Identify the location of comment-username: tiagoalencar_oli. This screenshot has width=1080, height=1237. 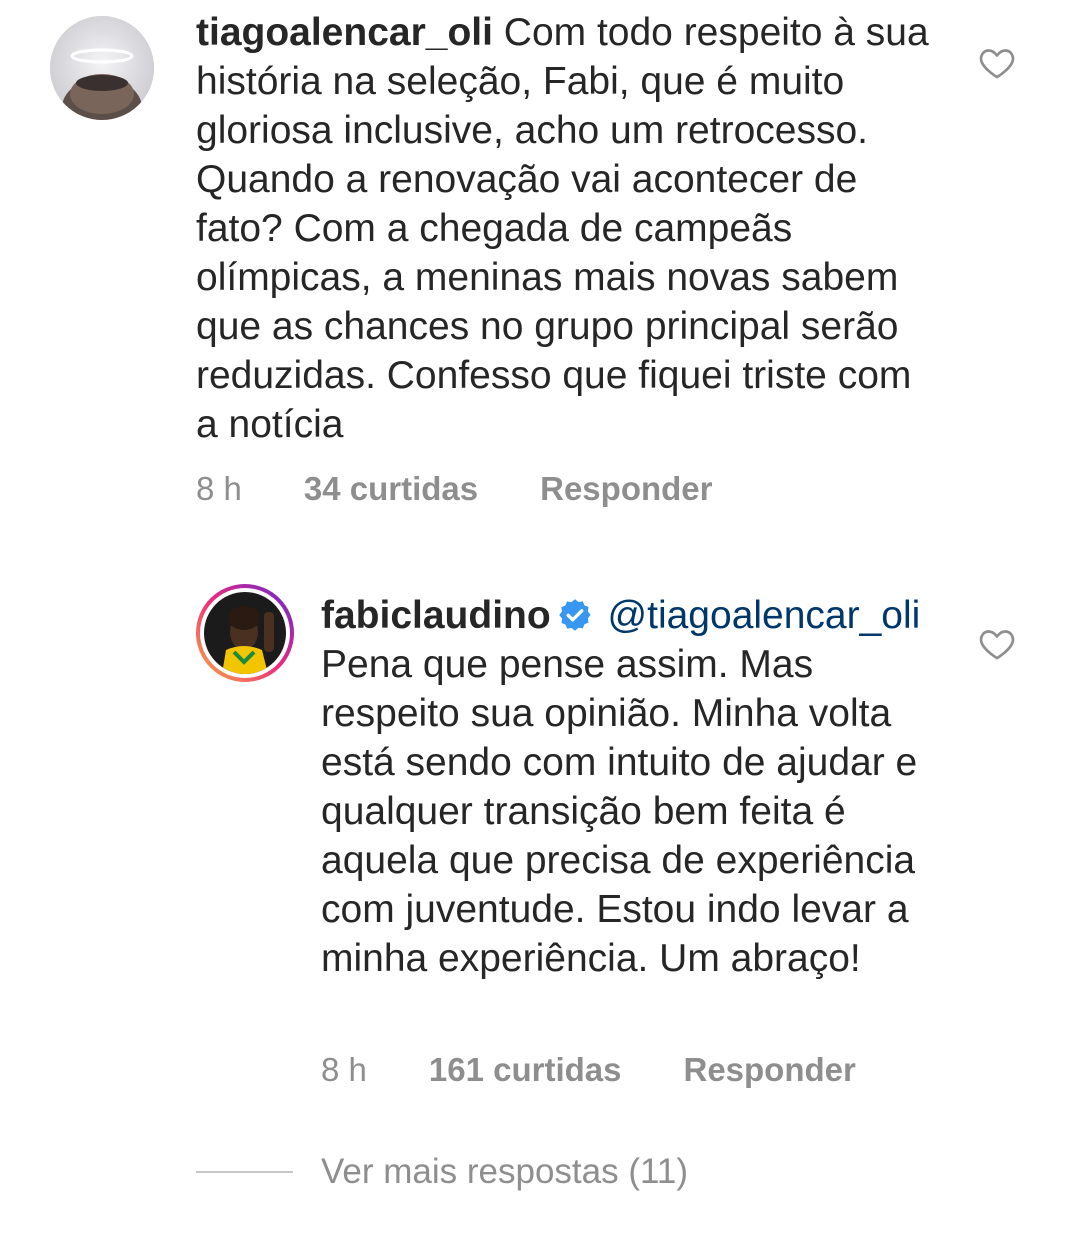
(344, 32).